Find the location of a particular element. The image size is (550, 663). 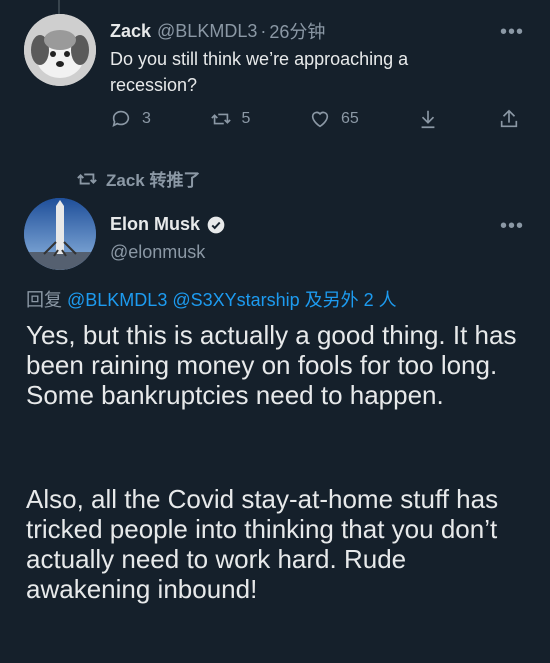

elon-handle: @elonmusk is located at coordinates (157, 252).